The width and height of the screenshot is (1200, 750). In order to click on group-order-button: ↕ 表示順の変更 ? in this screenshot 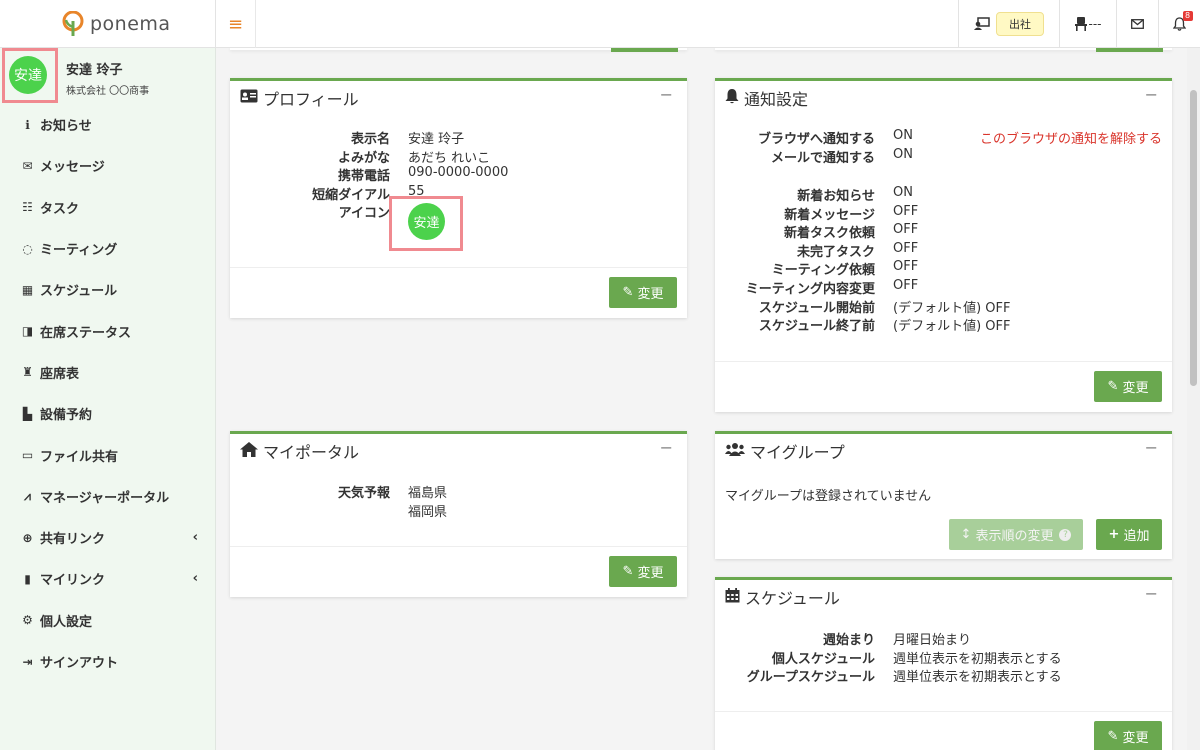, I will do `click(1016, 534)`.